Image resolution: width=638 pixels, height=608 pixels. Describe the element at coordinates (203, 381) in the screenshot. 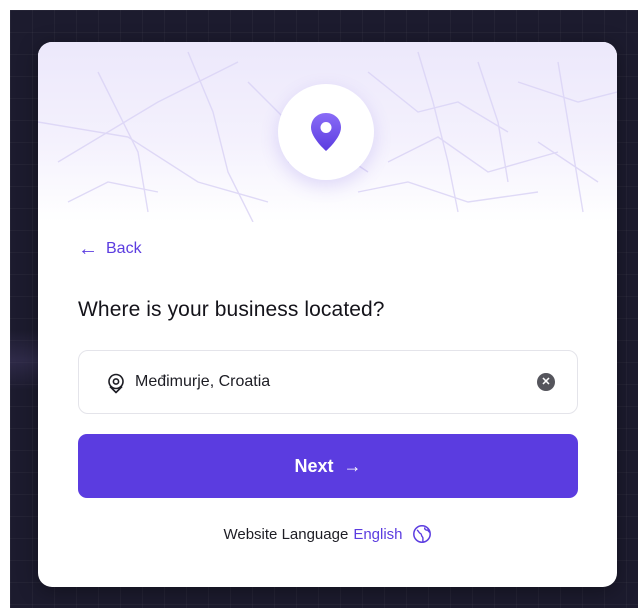

I see `location-input-value: Međimurje, Croatia` at that location.